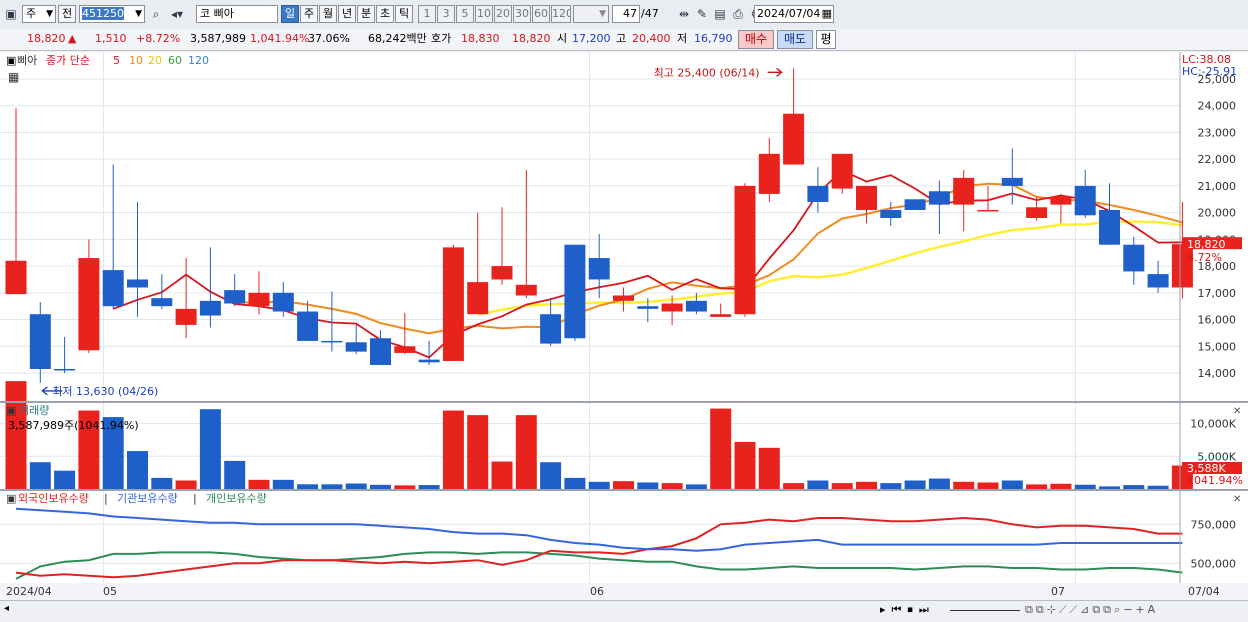 This screenshot has width=1248, height=622. What do you see at coordinates (156, 14) in the screenshot?
I see `search-icon: ⌕` at bounding box center [156, 14].